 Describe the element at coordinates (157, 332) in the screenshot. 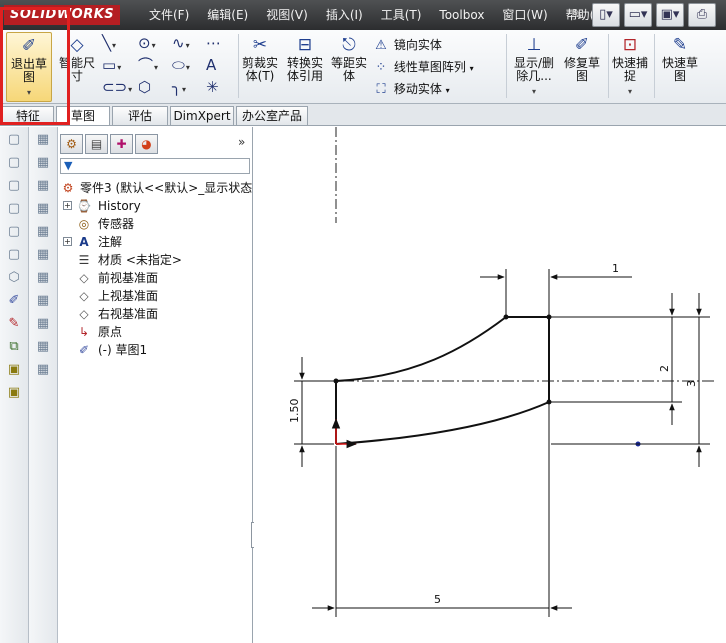

I see `tree-origin: ↳ 原点` at that location.